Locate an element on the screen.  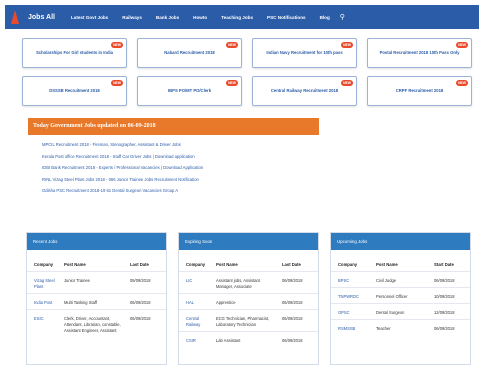
post-name: Junior Trainee is located at coordinates (90, 282).